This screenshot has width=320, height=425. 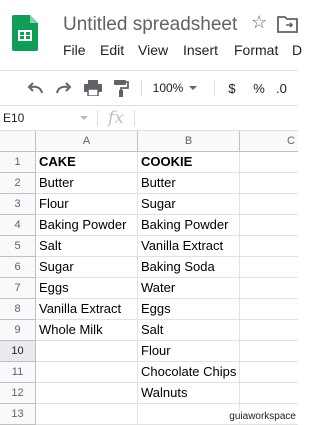 I want to click on undo-icon, so click(x=35, y=88).